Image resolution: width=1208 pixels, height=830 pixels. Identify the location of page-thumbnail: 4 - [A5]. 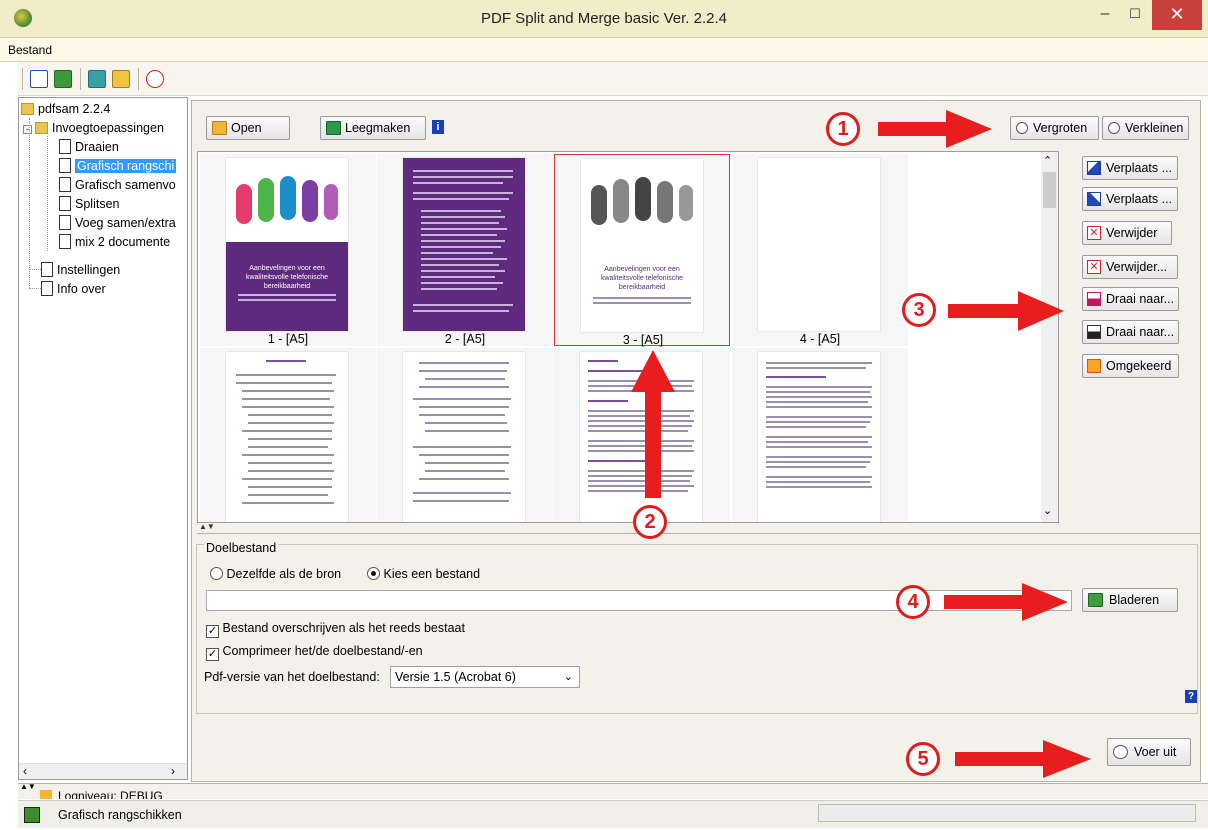
(820, 250).